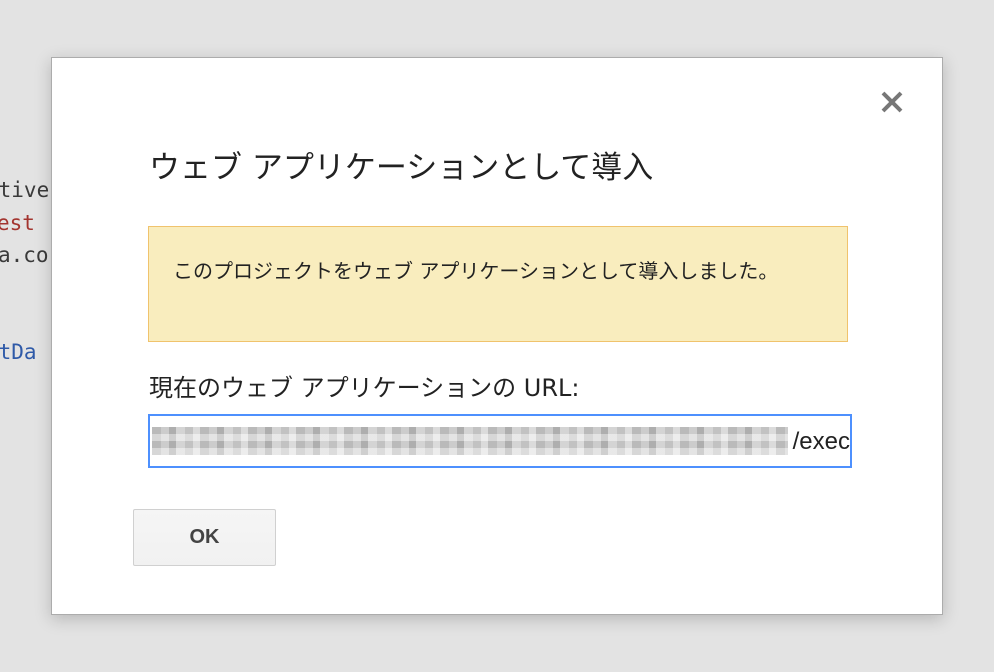  Describe the element at coordinates (476, 271) in the screenshot. I see `notice-text: このプロジェクトをウェブ アプリケーションとして導入しました。` at that location.